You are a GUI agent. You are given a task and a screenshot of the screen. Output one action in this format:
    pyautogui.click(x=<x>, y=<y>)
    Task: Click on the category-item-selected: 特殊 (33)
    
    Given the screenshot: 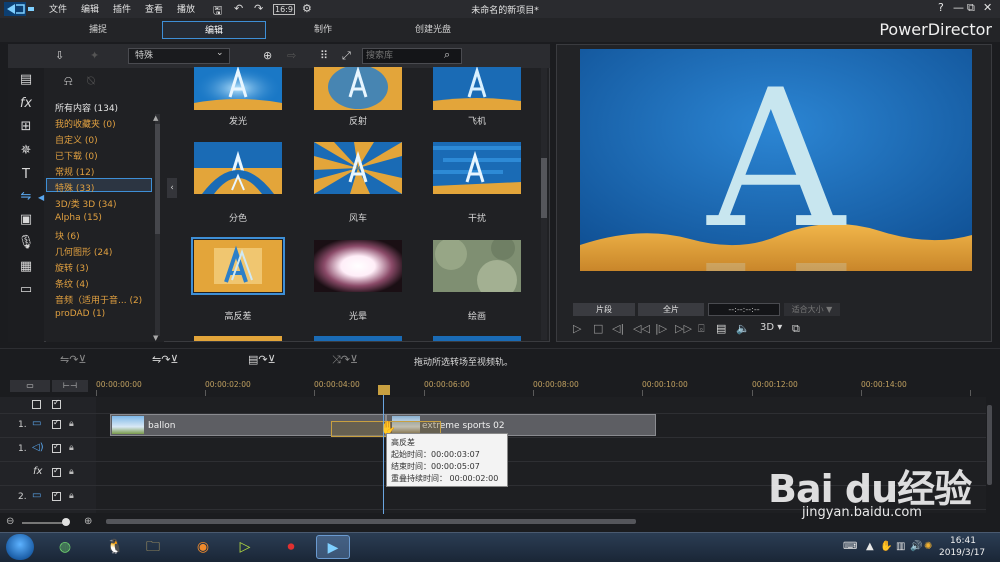 What is the action you would take?
    pyautogui.click(x=74, y=187)
    